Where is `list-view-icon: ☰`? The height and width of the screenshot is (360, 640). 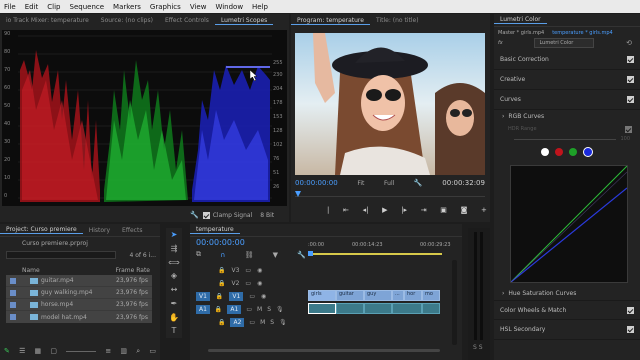
list-view-icon: ☰ is located at coordinates (22, 351).